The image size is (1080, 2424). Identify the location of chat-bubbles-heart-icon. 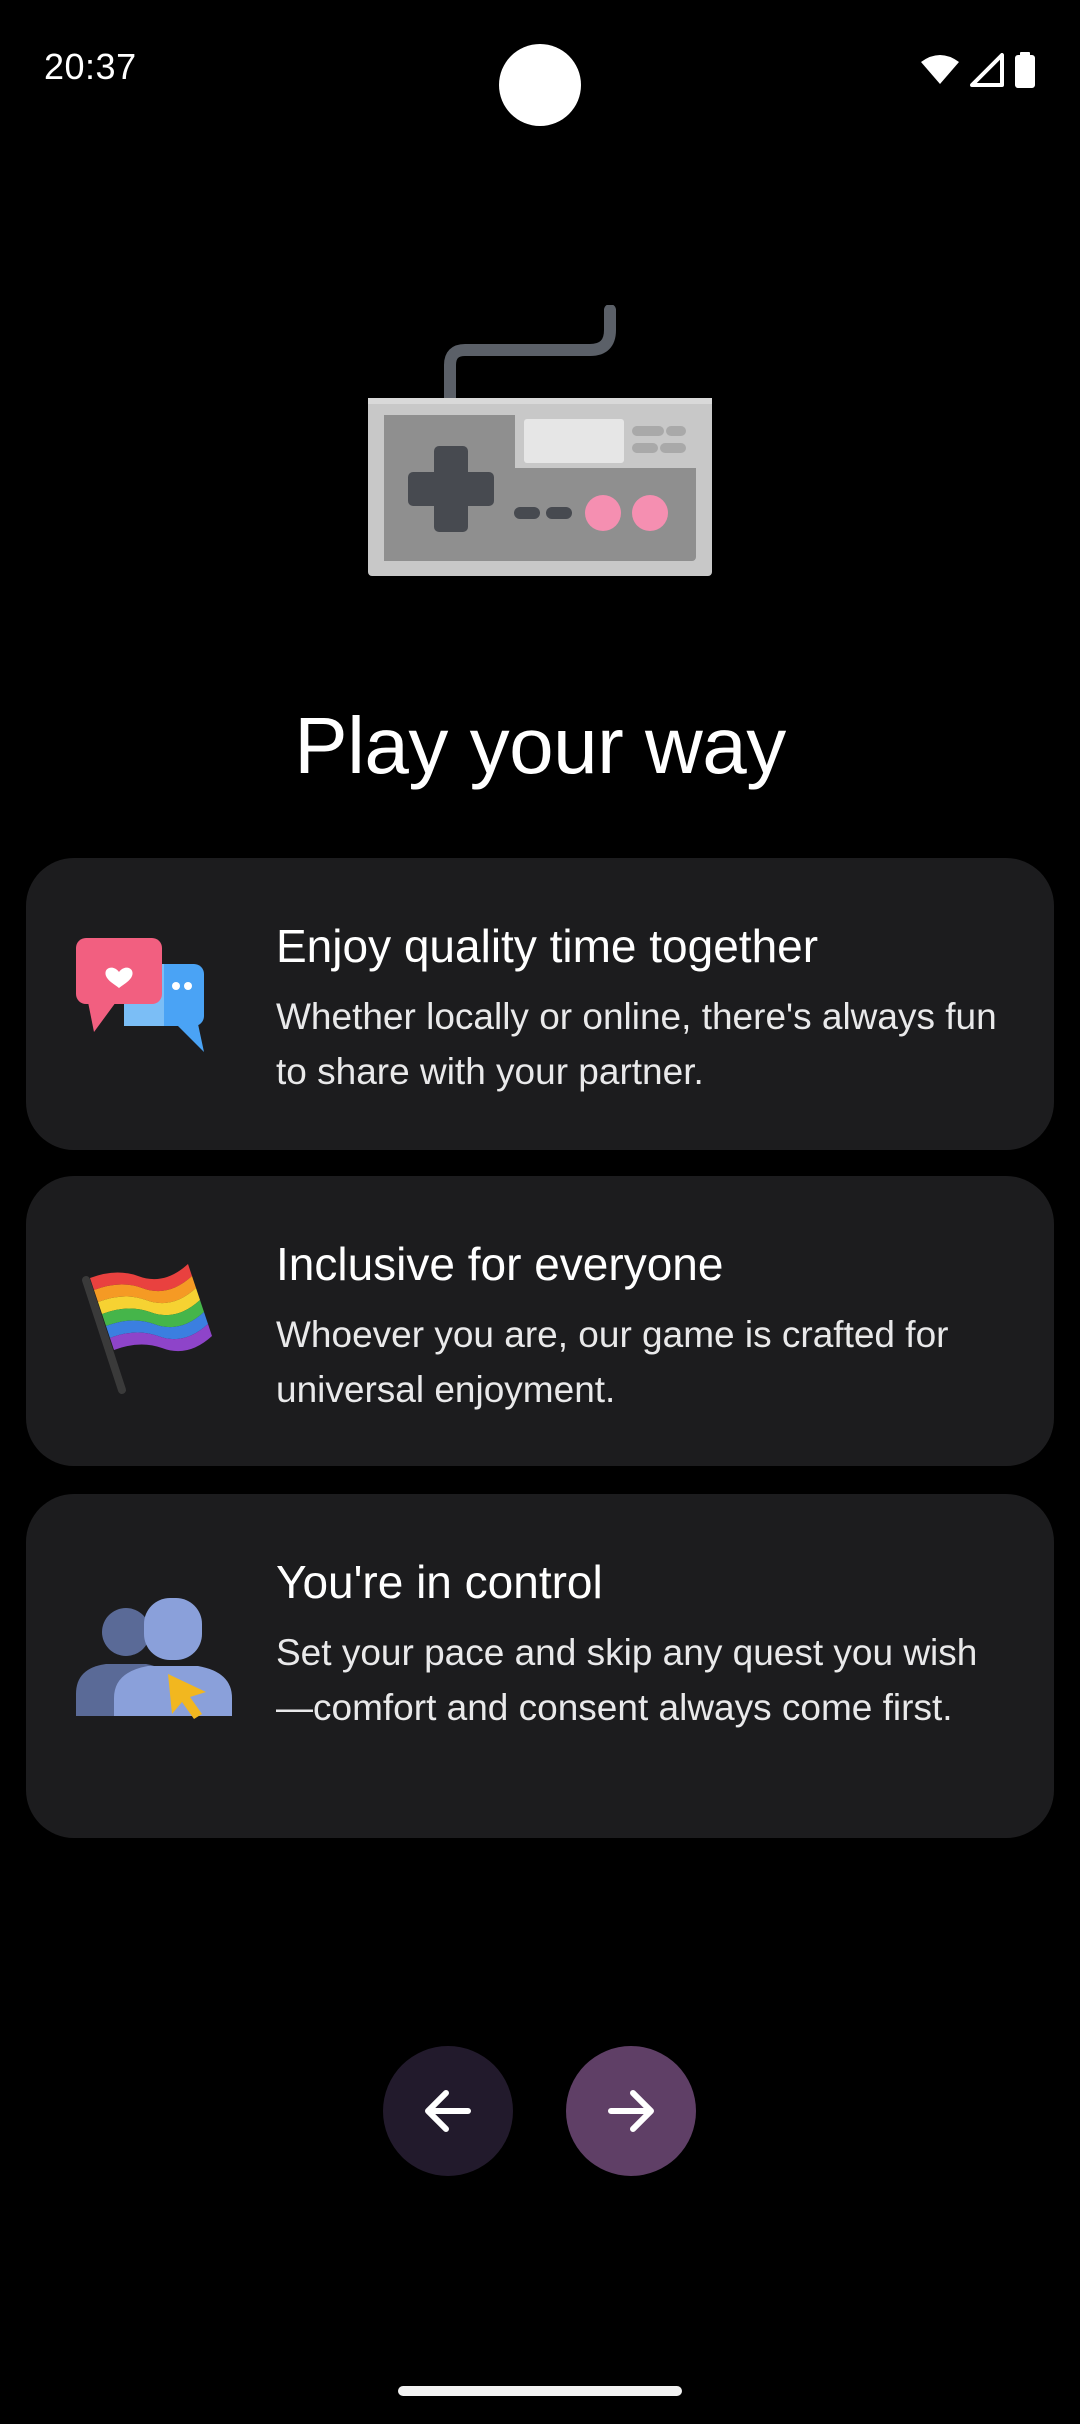
(140, 995).